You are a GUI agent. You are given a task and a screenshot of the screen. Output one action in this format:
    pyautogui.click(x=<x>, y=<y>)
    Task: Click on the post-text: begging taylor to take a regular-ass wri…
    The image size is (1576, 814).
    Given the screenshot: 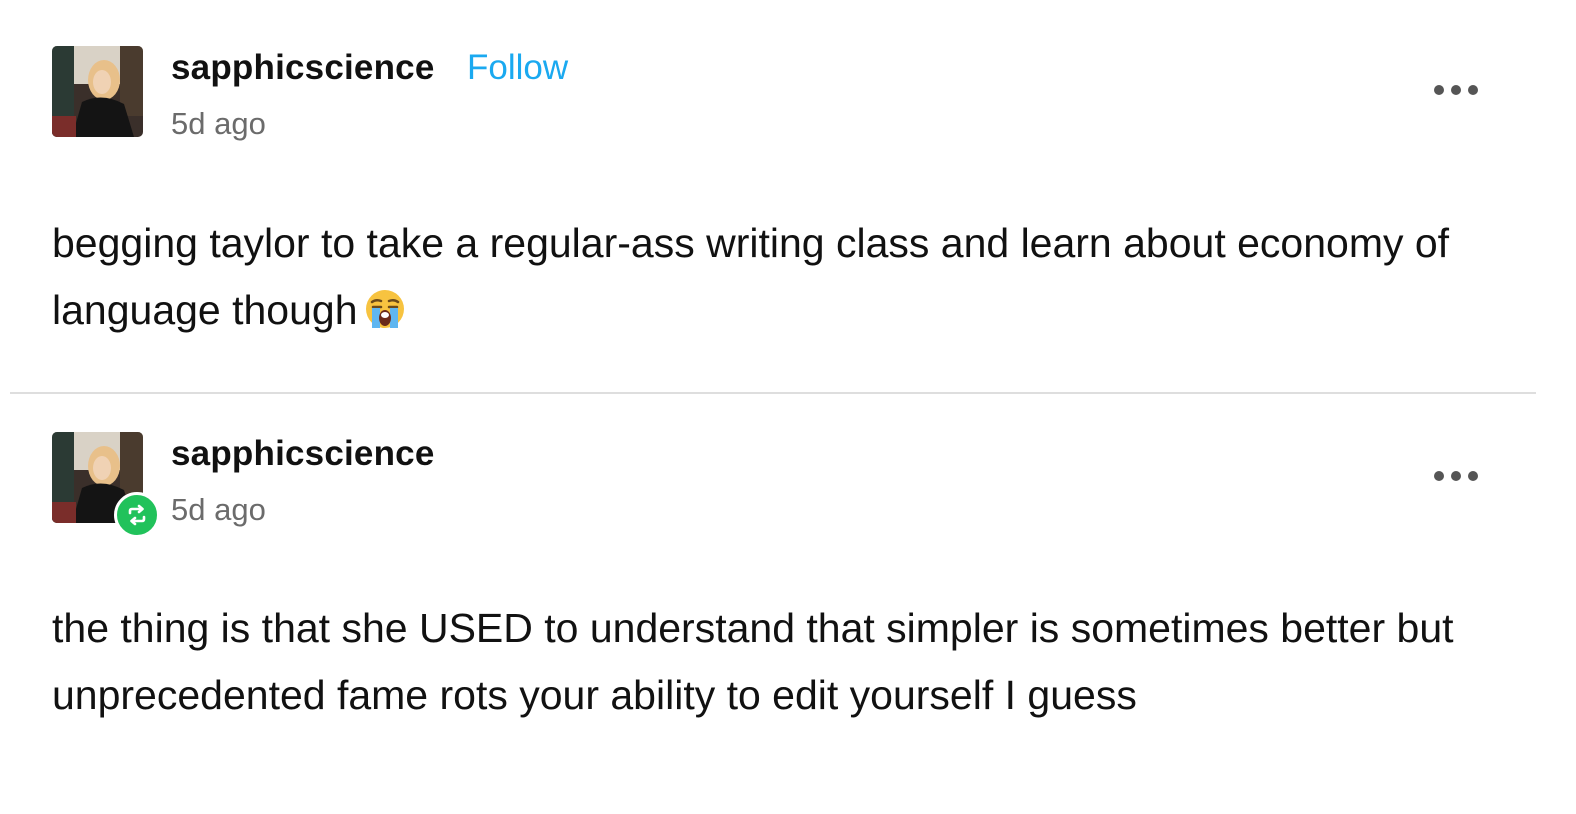 What is the action you would take?
    pyautogui.click(x=751, y=276)
    